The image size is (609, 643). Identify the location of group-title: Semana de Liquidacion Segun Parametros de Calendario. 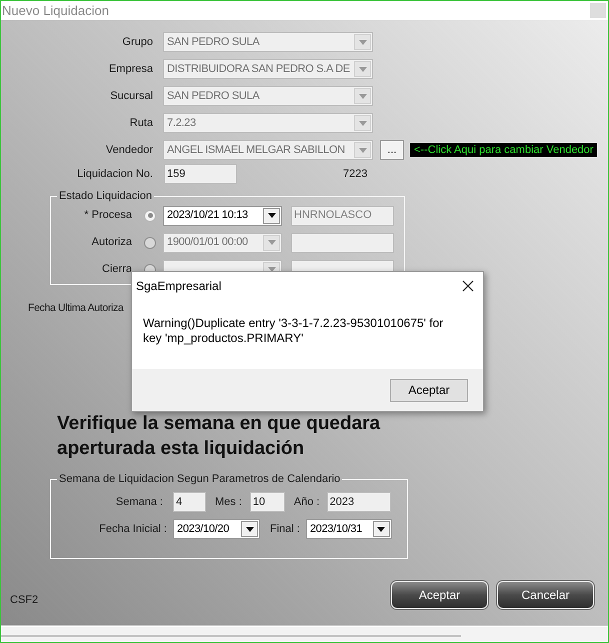
(200, 479).